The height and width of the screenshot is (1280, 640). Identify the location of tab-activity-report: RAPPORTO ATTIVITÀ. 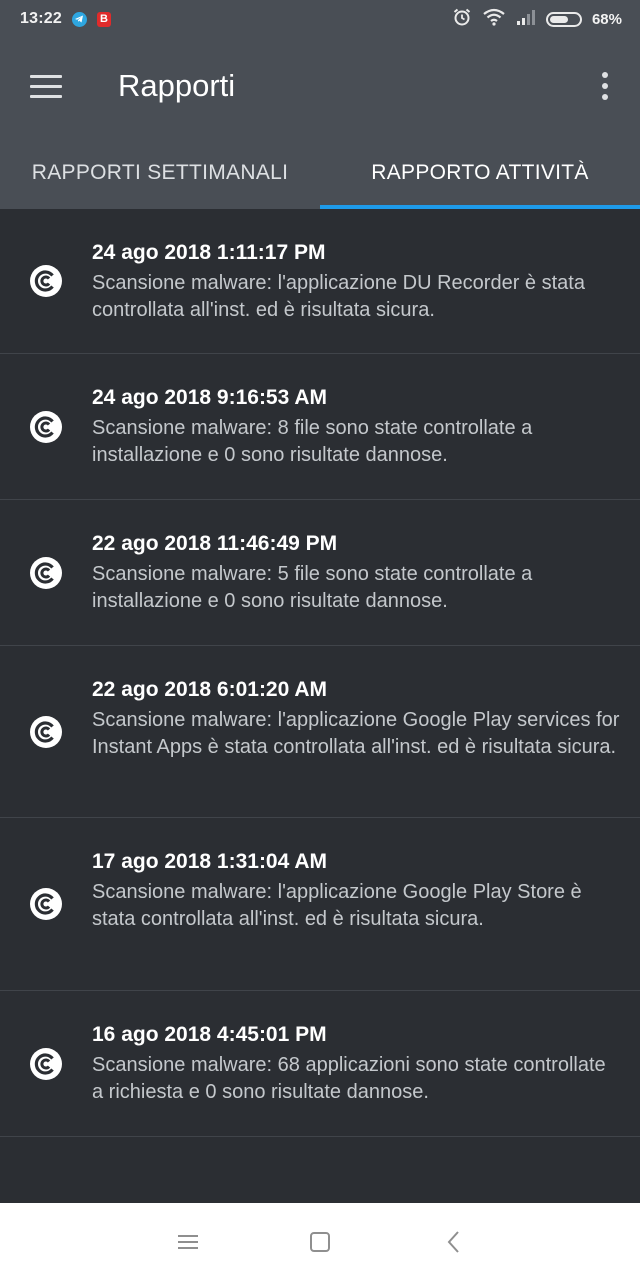
(480, 172).